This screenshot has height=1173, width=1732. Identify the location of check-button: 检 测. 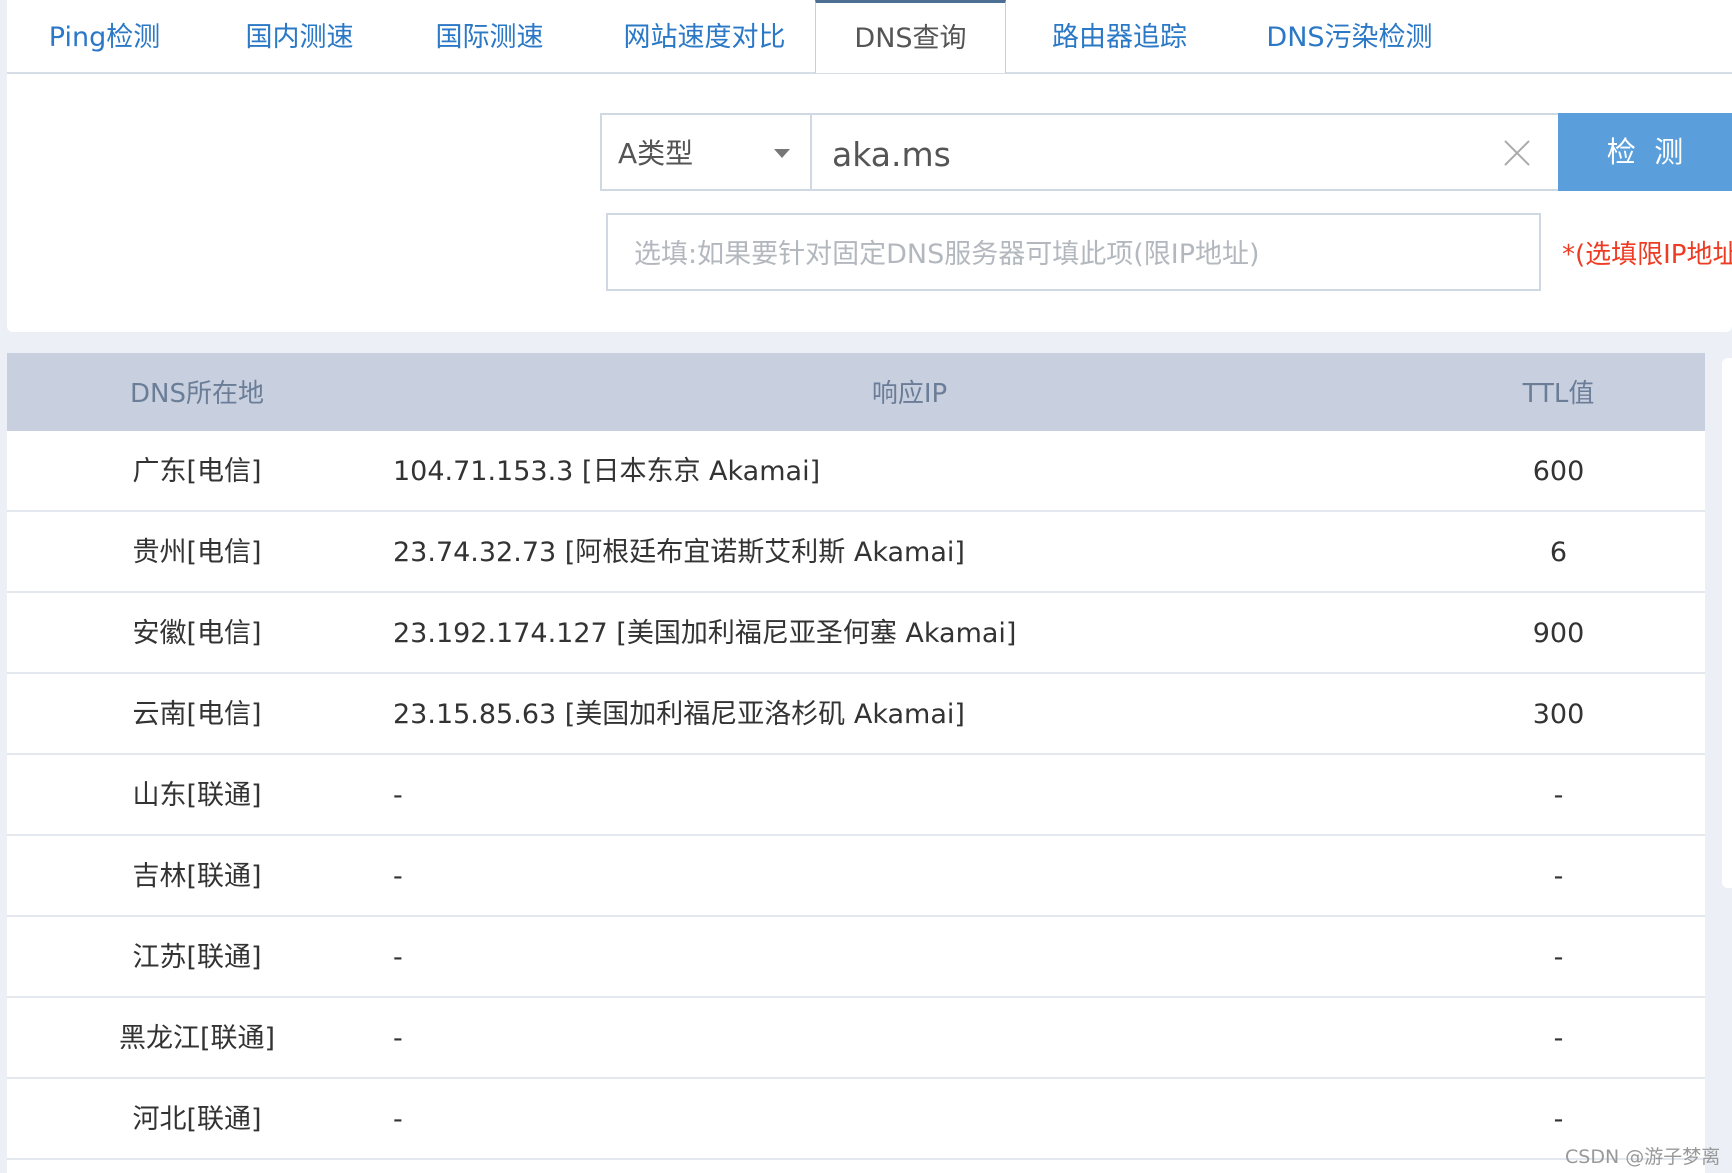
(1645, 152).